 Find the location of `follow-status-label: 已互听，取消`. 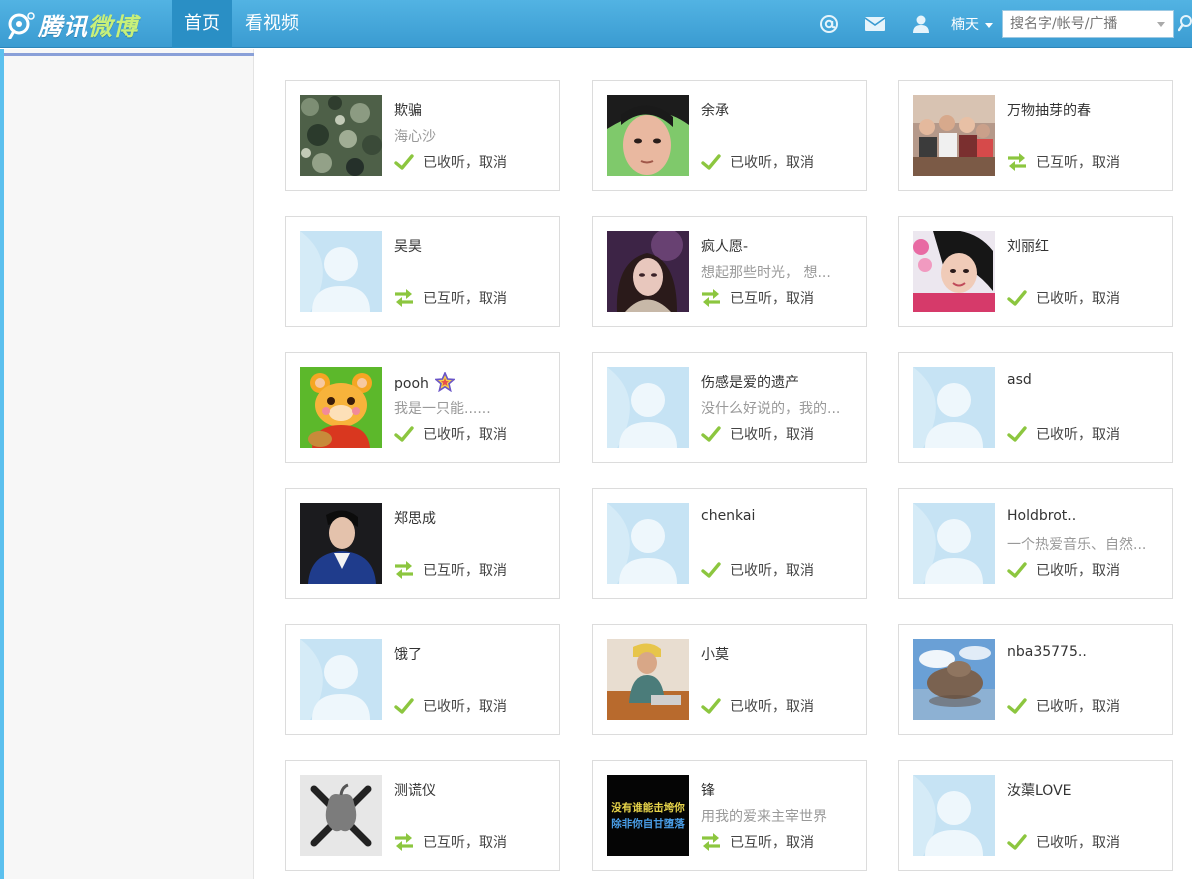

follow-status-label: 已互听，取消 is located at coordinates (772, 299).